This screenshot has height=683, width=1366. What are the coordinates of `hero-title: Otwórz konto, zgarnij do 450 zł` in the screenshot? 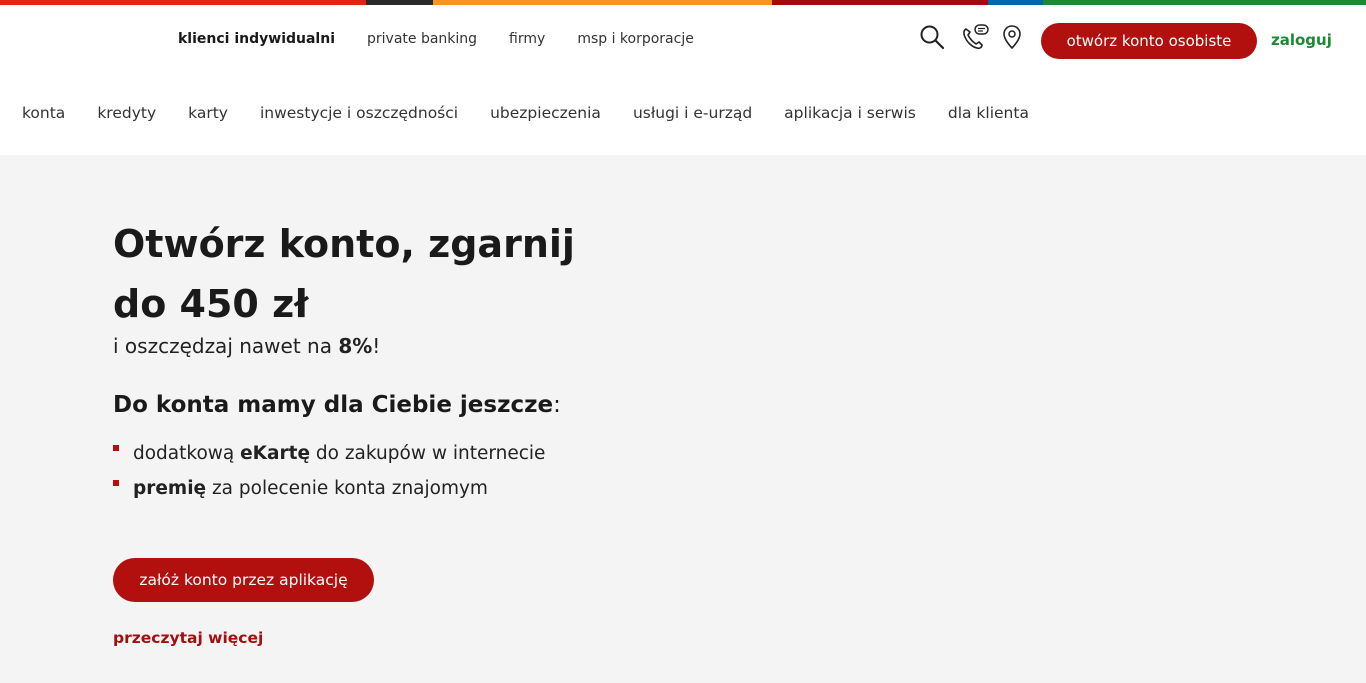 It's located at (344, 274).